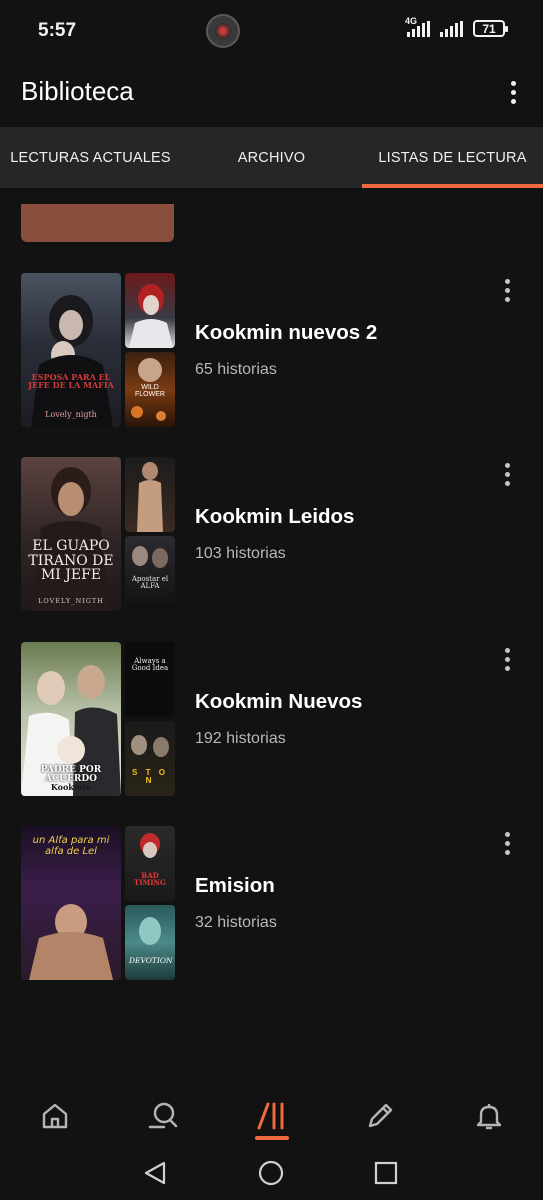  I want to click on bottom-navigation, so click(271, 1114).